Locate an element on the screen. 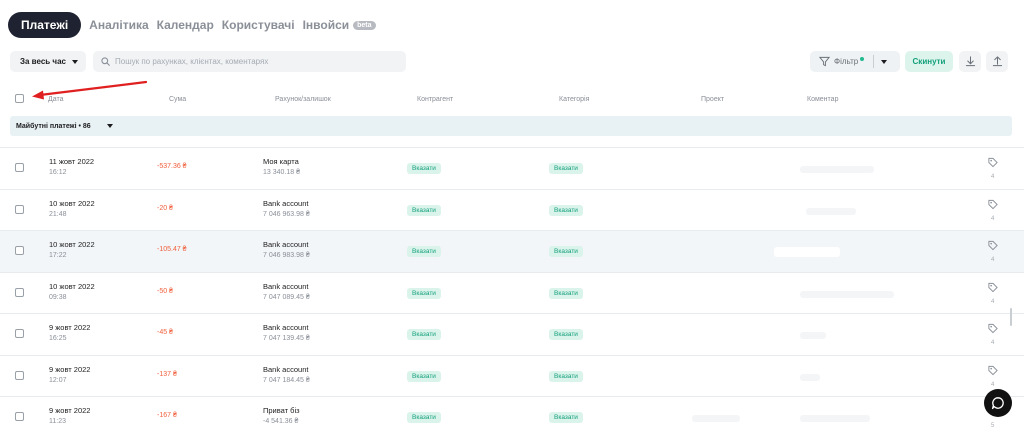 The image size is (1024, 431). tab-calendar: Календар is located at coordinates (185, 25).